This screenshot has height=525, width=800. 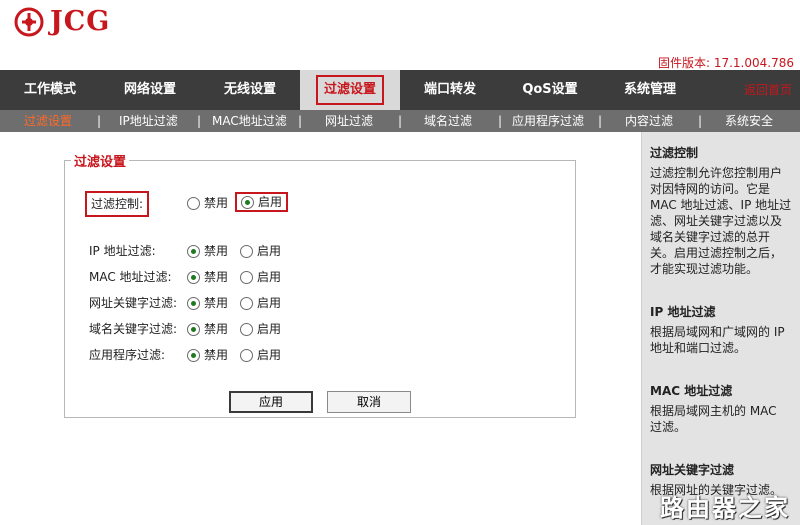 I want to click on app-filter-off-option: 禁用, so click(x=207, y=355).